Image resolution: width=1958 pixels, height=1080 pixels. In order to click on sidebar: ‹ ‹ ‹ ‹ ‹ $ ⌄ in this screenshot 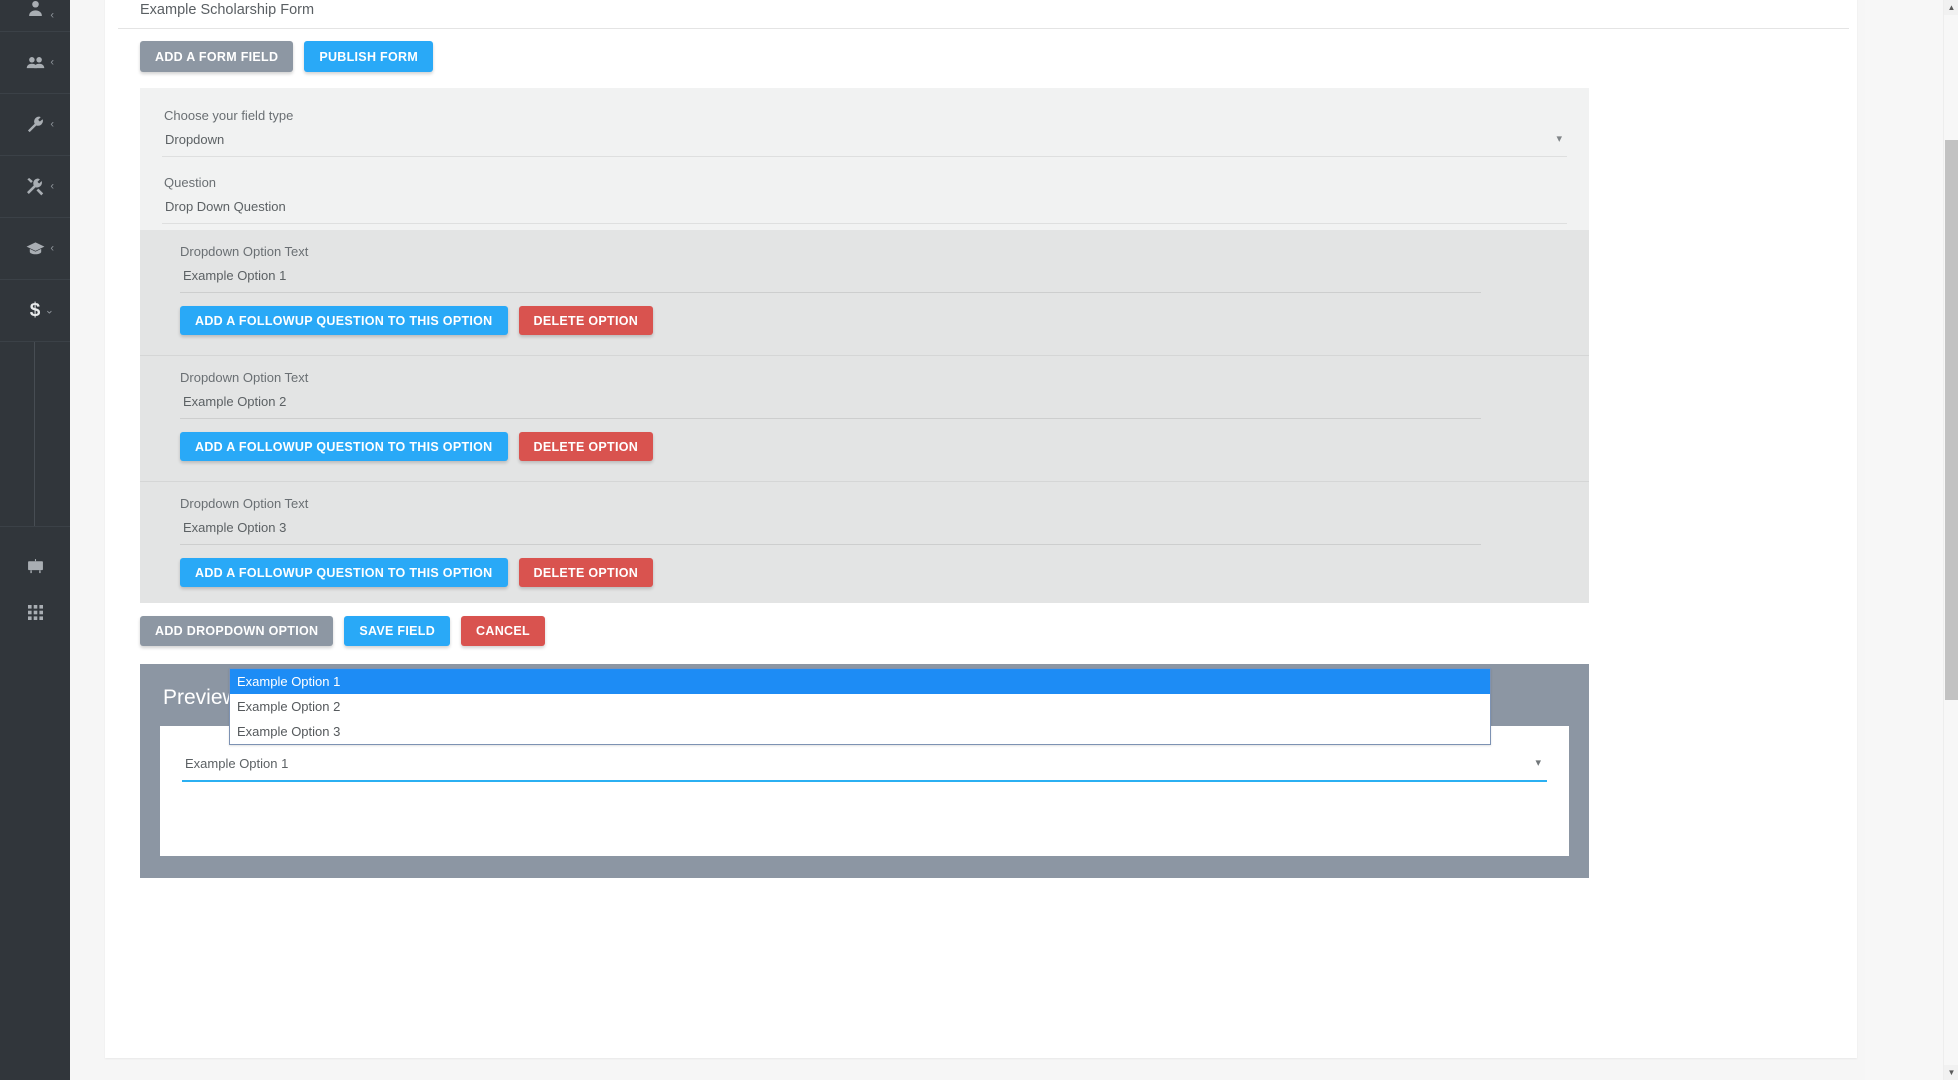, I will do `click(35, 540)`.